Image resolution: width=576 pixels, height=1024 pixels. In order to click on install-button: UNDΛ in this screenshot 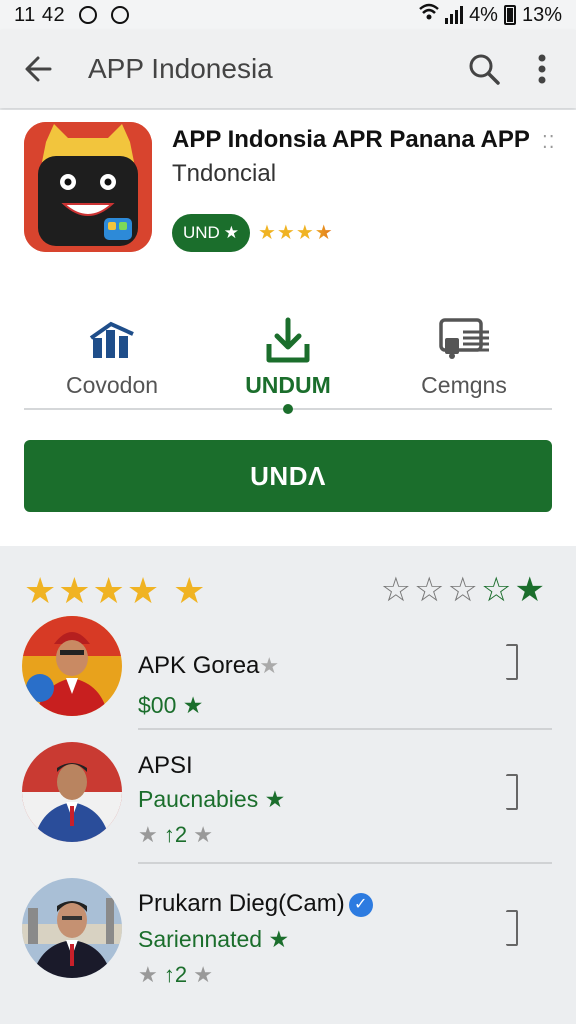, I will do `click(288, 476)`.